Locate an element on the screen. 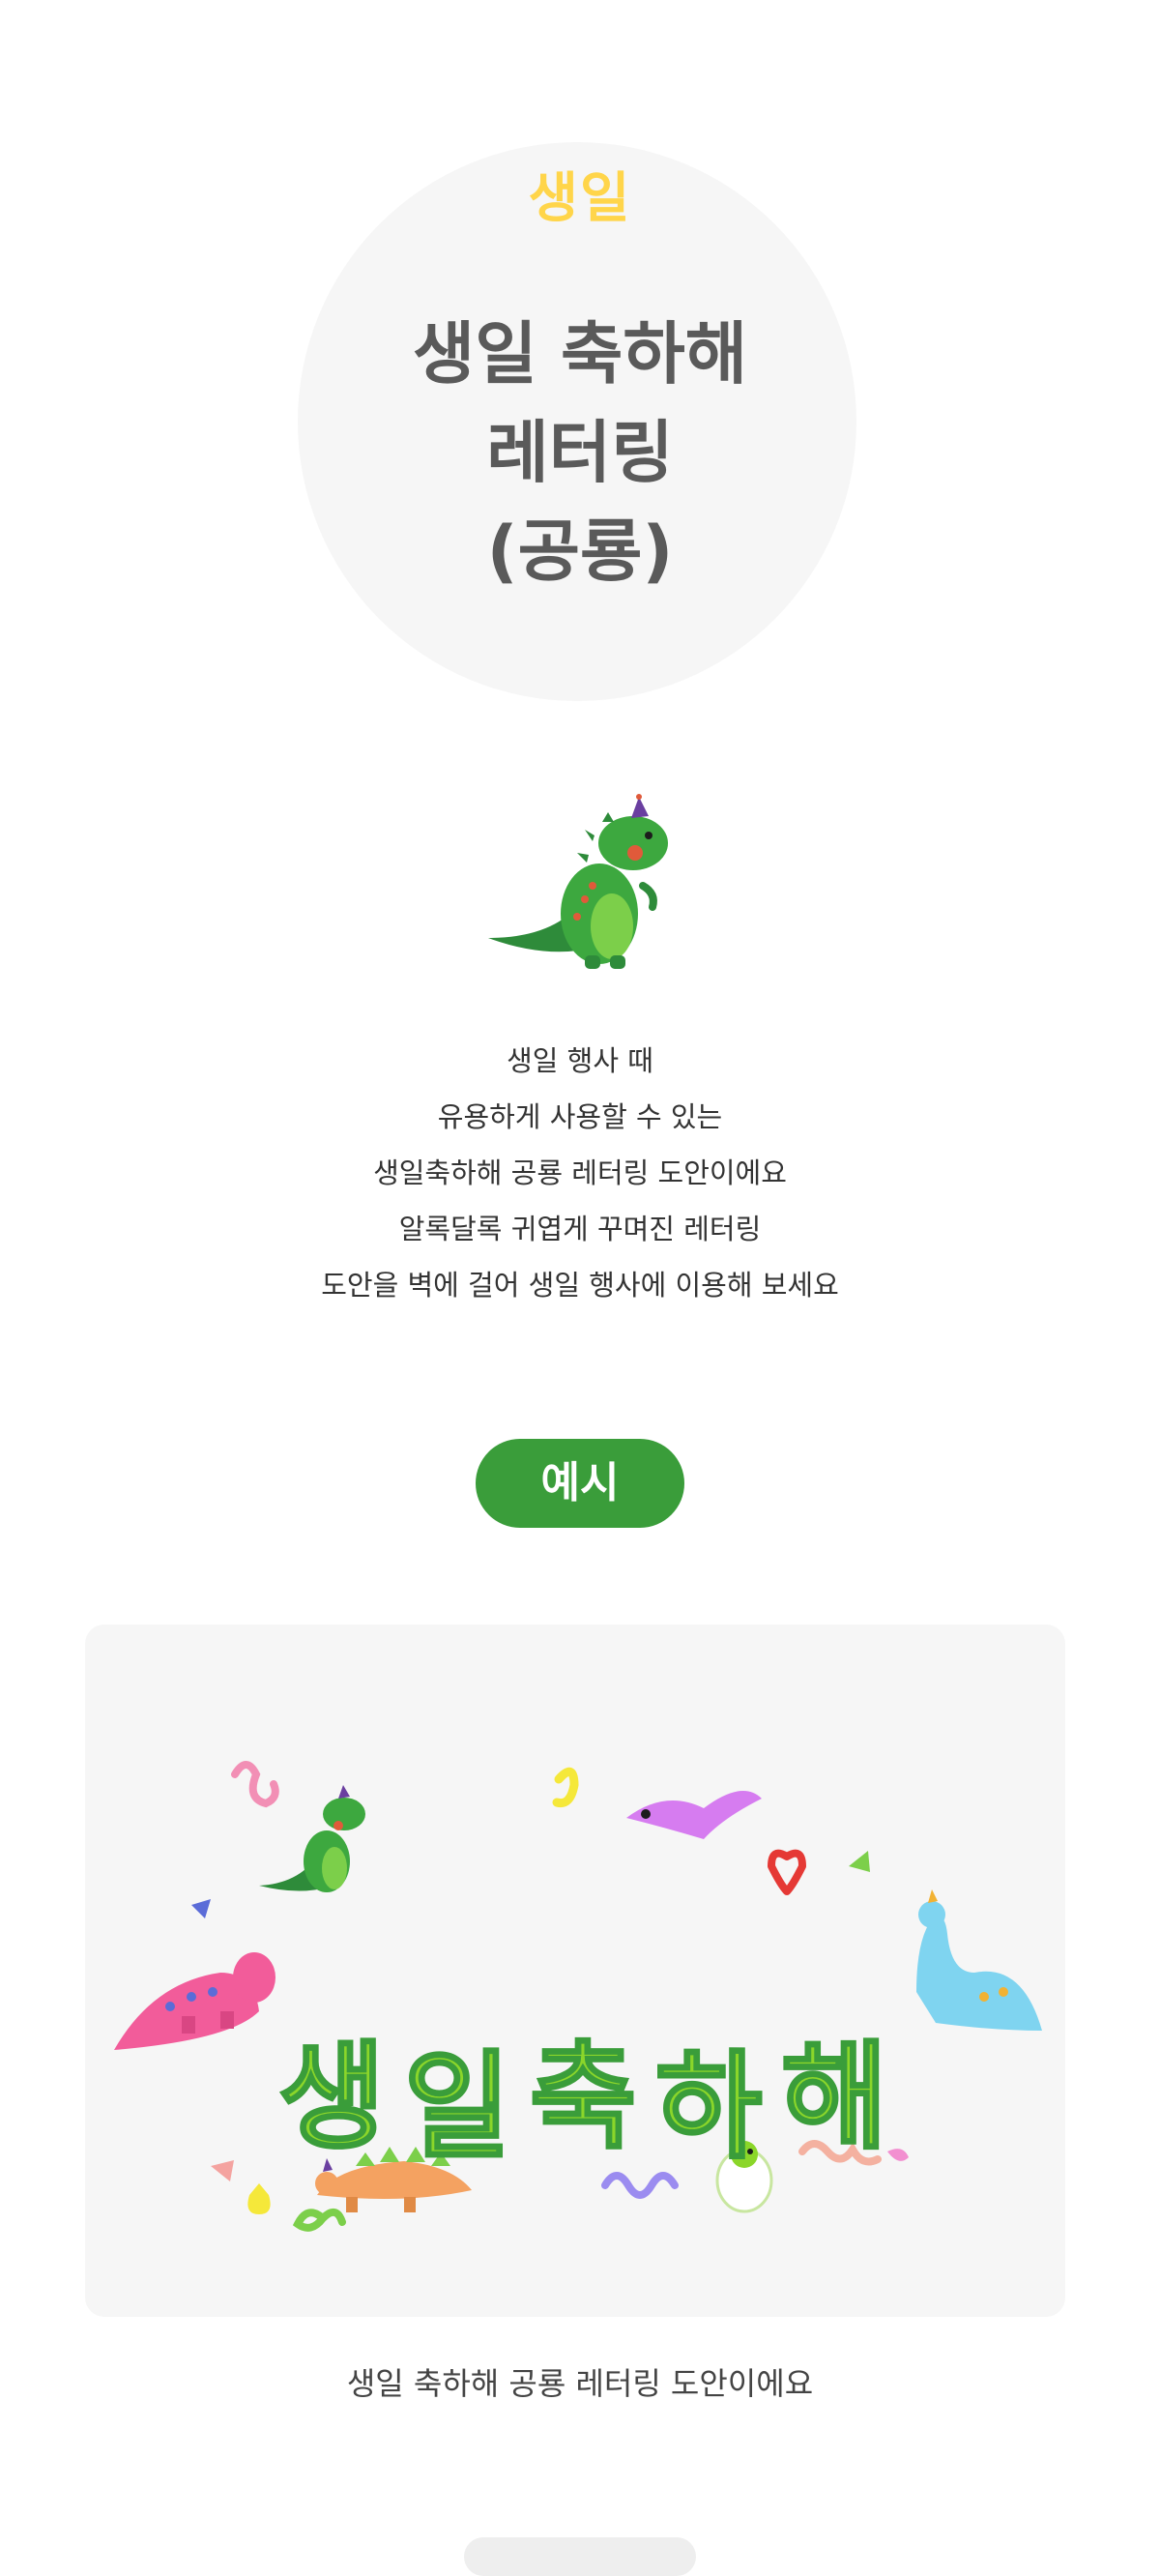 This screenshot has height=2576, width=1160. example-badge: 예시 is located at coordinates (580, 1483).